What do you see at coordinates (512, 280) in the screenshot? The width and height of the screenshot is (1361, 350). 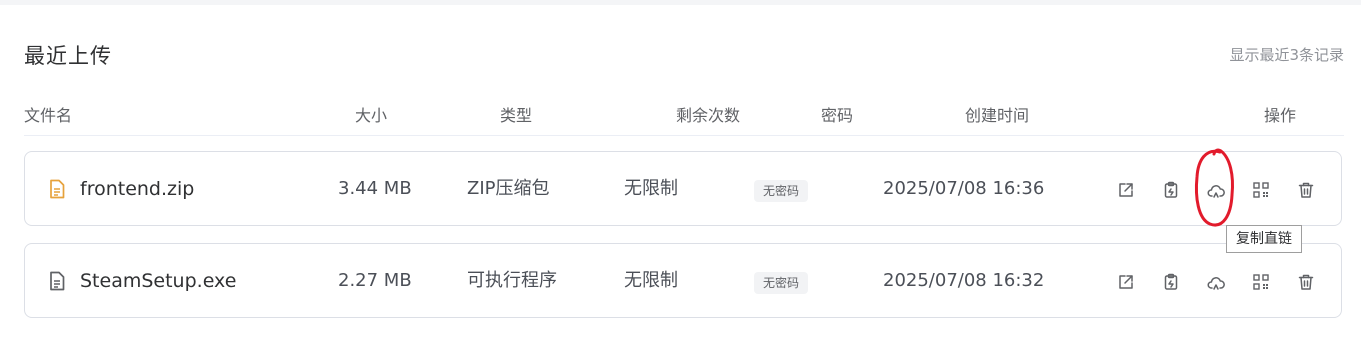 I see `file-type: 可执行程序` at bounding box center [512, 280].